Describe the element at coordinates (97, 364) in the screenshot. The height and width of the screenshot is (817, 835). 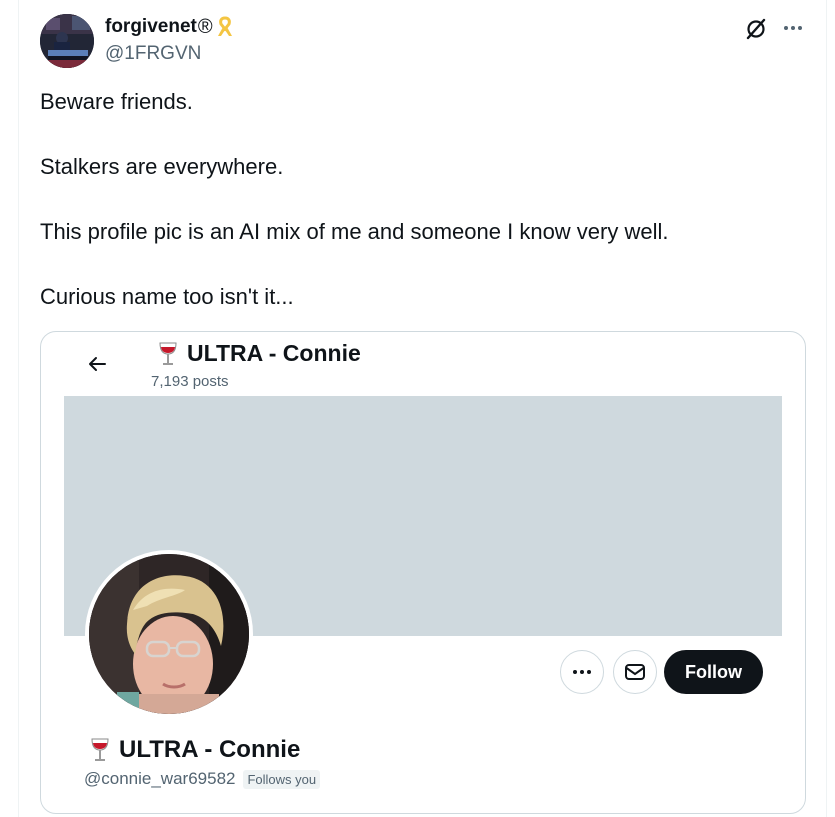
I see `back-arrow-icon` at that location.